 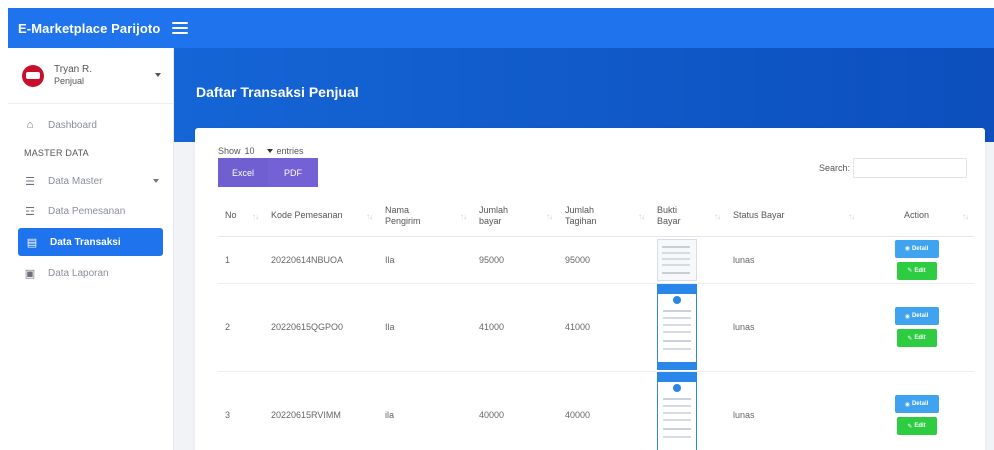 What do you see at coordinates (84, 28) in the screenshot?
I see `brand-title: E-Marketplace Parijoto` at bounding box center [84, 28].